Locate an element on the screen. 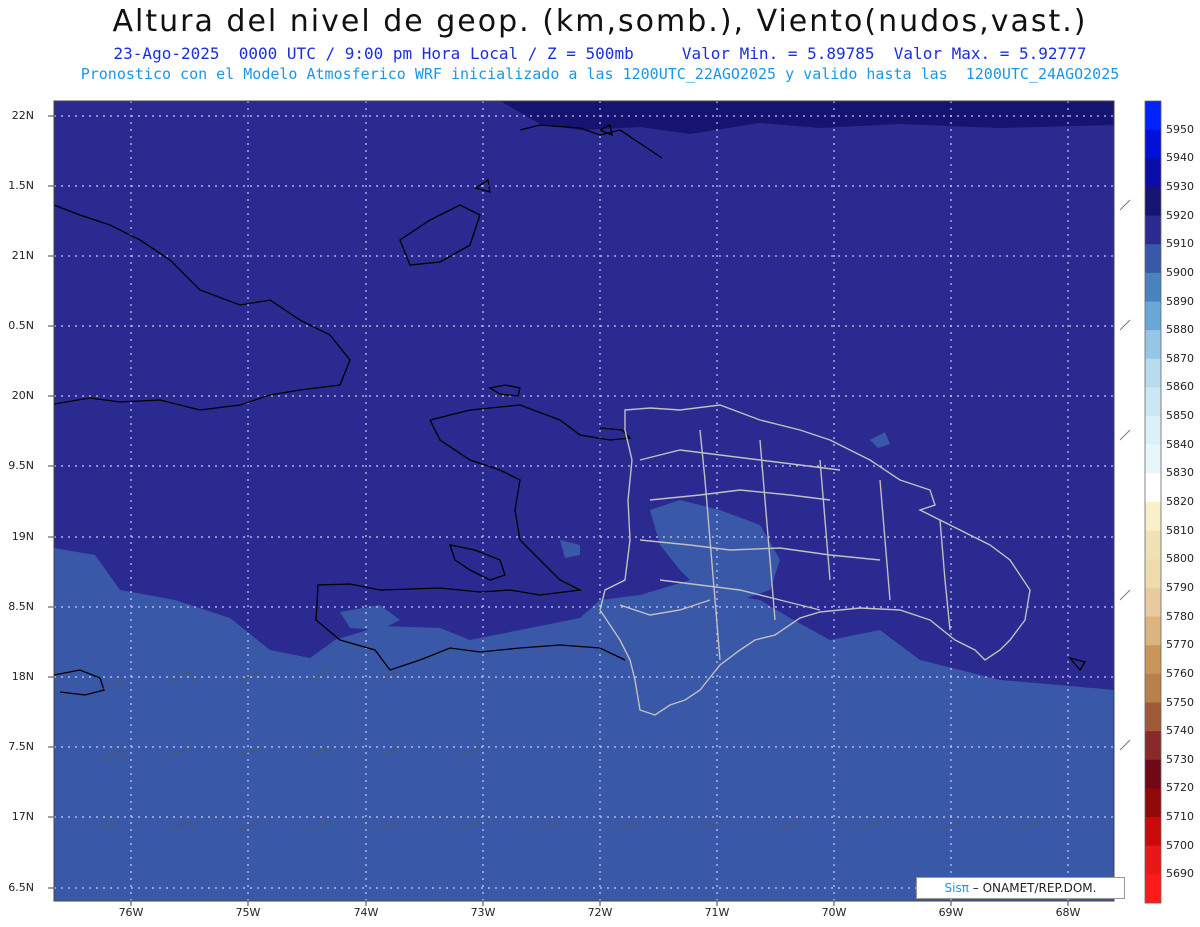 This screenshot has height=927, width=1200. lat-label: 22N is located at coordinates (22, 115).